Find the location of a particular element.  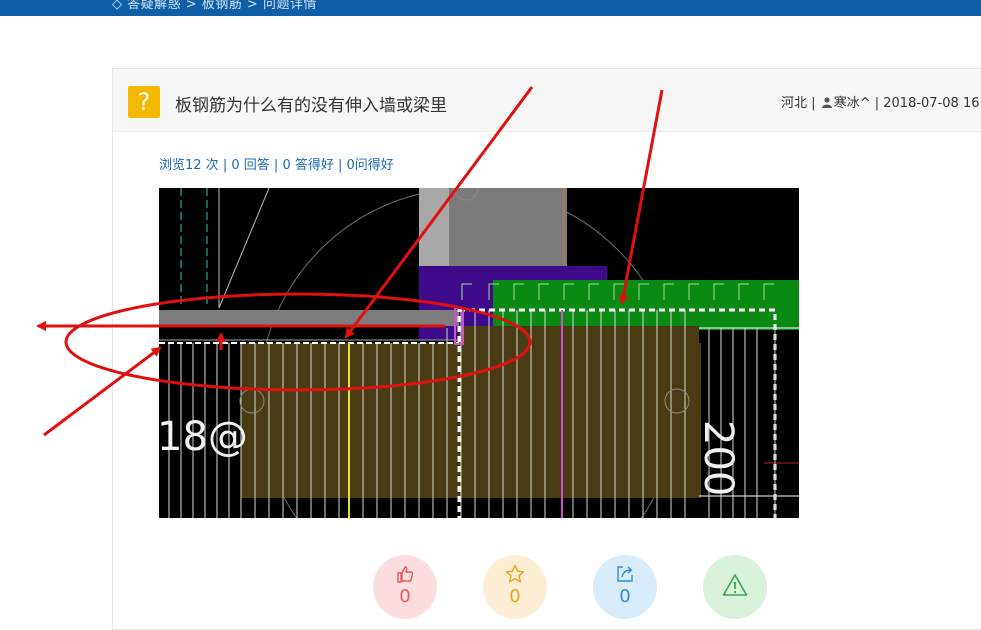

thumbs-up-icon is located at coordinates (405, 574).